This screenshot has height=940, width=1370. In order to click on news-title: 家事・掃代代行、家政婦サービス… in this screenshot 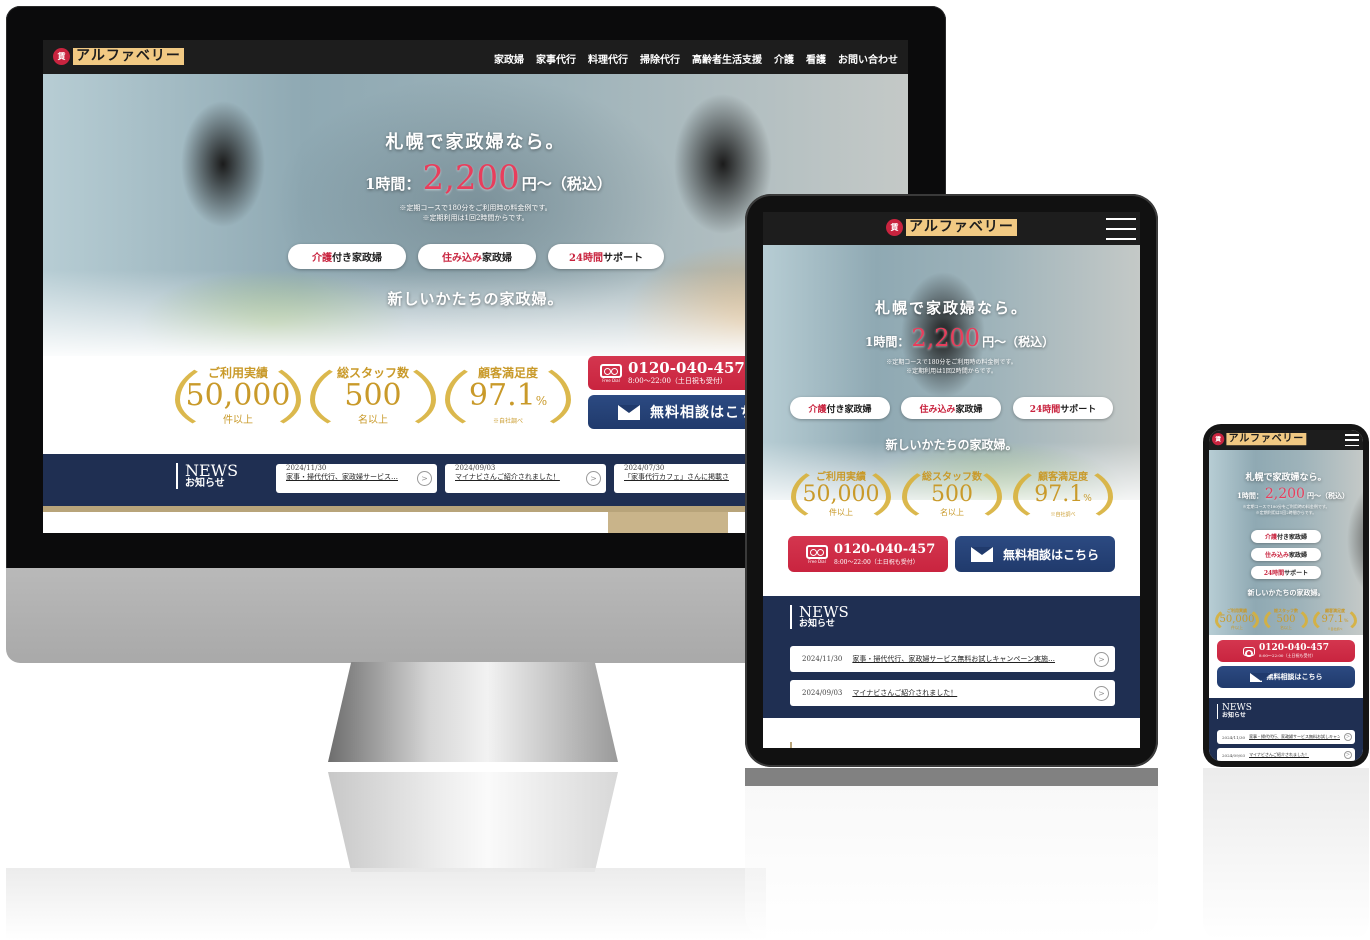, I will do `click(342, 477)`.